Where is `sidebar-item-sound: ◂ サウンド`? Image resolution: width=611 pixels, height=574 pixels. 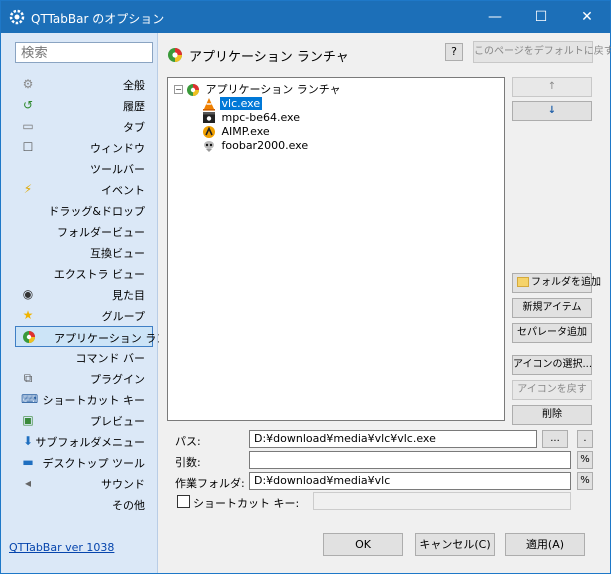 sidebar-item-sound: ◂ サウンド is located at coordinates (84, 483).